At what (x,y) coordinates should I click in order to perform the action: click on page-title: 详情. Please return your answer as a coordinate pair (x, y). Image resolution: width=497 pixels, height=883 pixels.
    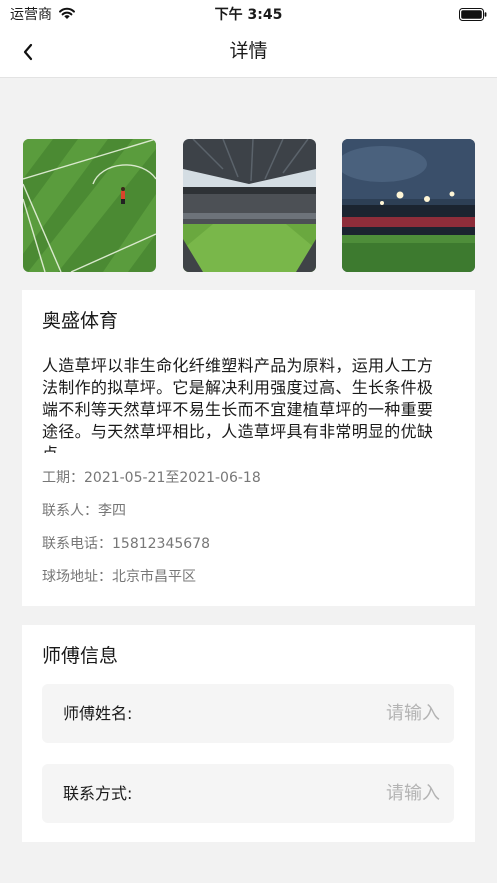
    Looking at the image, I should click on (248, 51).